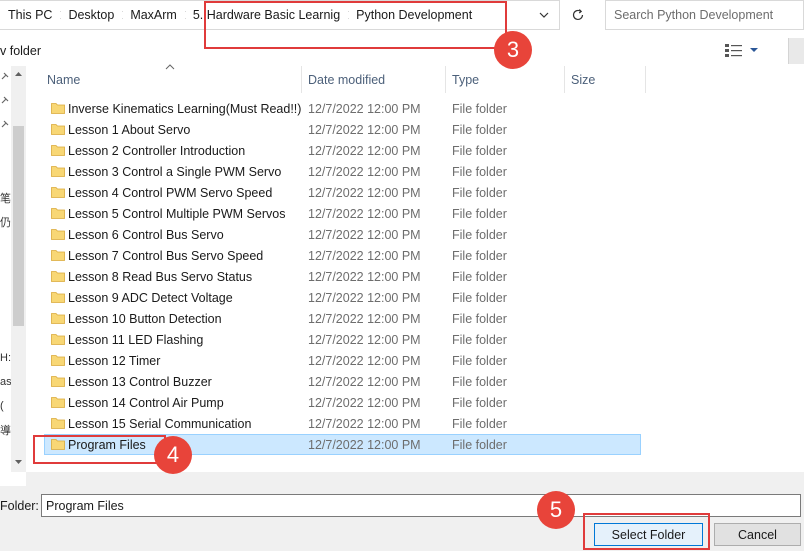  What do you see at coordinates (2, 406) in the screenshot?
I see `nav-item-fragment: (` at bounding box center [2, 406].